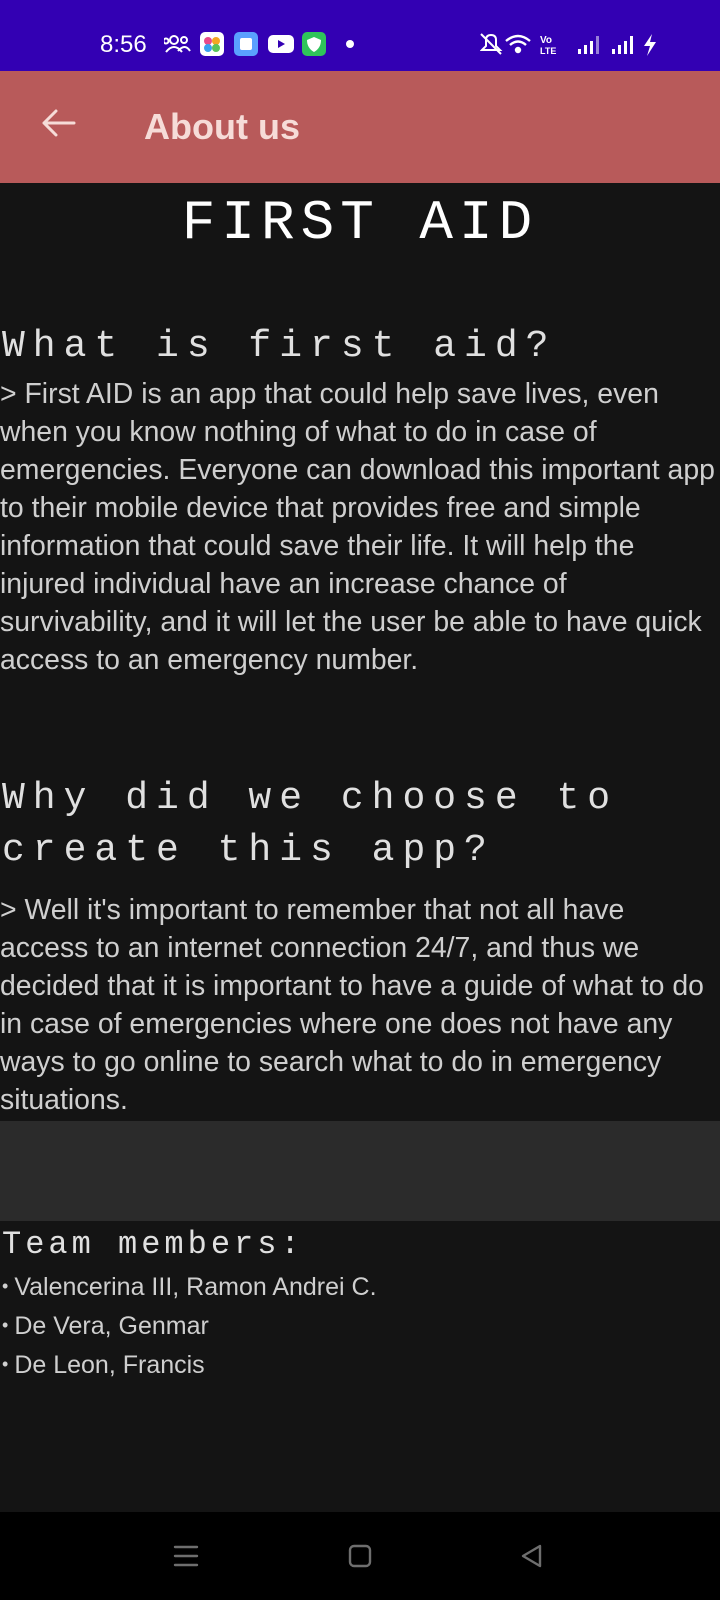  I want to click on team-member-name: De Vera, Genmar, so click(111, 1326).